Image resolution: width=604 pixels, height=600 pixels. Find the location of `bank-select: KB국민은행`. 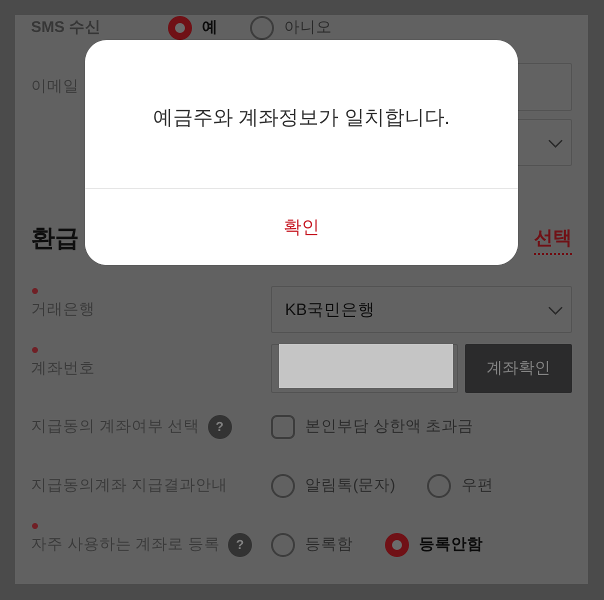

bank-select: KB국민은행 is located at coordinates (421, 309).